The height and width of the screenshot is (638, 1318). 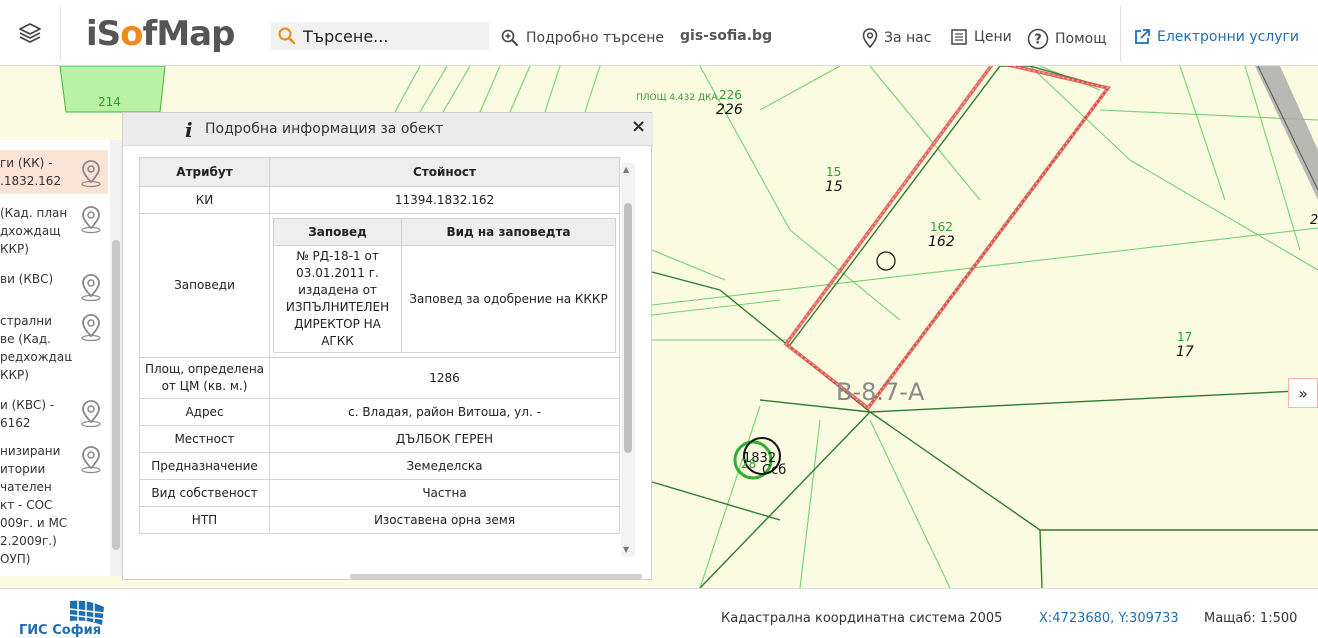 I want to click on logo-map: Map, so click(x=195, y=34).